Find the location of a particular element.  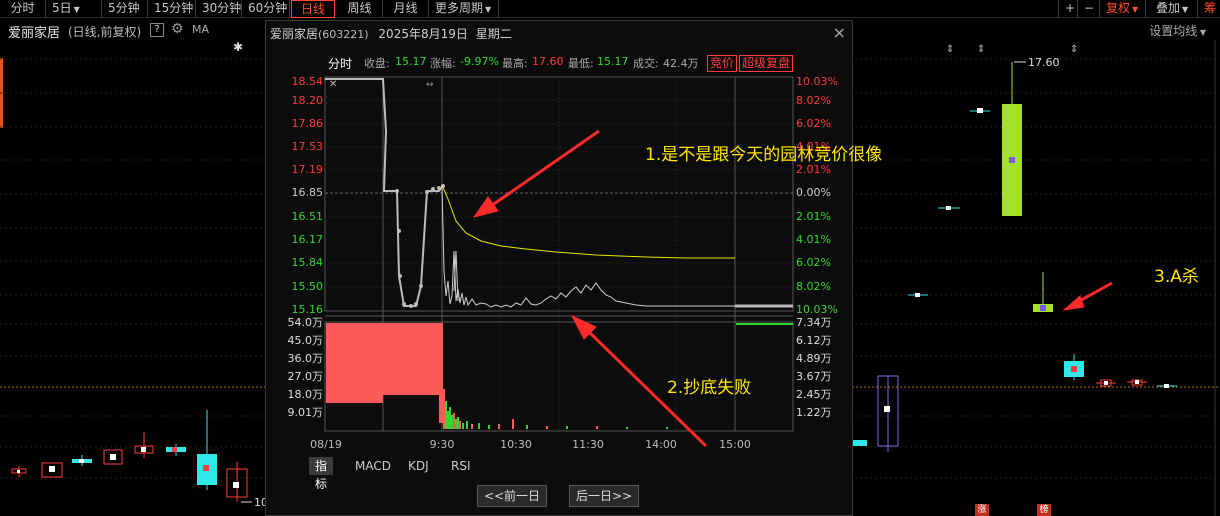

svg-text: 16.51 is located at coordinates (308, 216).